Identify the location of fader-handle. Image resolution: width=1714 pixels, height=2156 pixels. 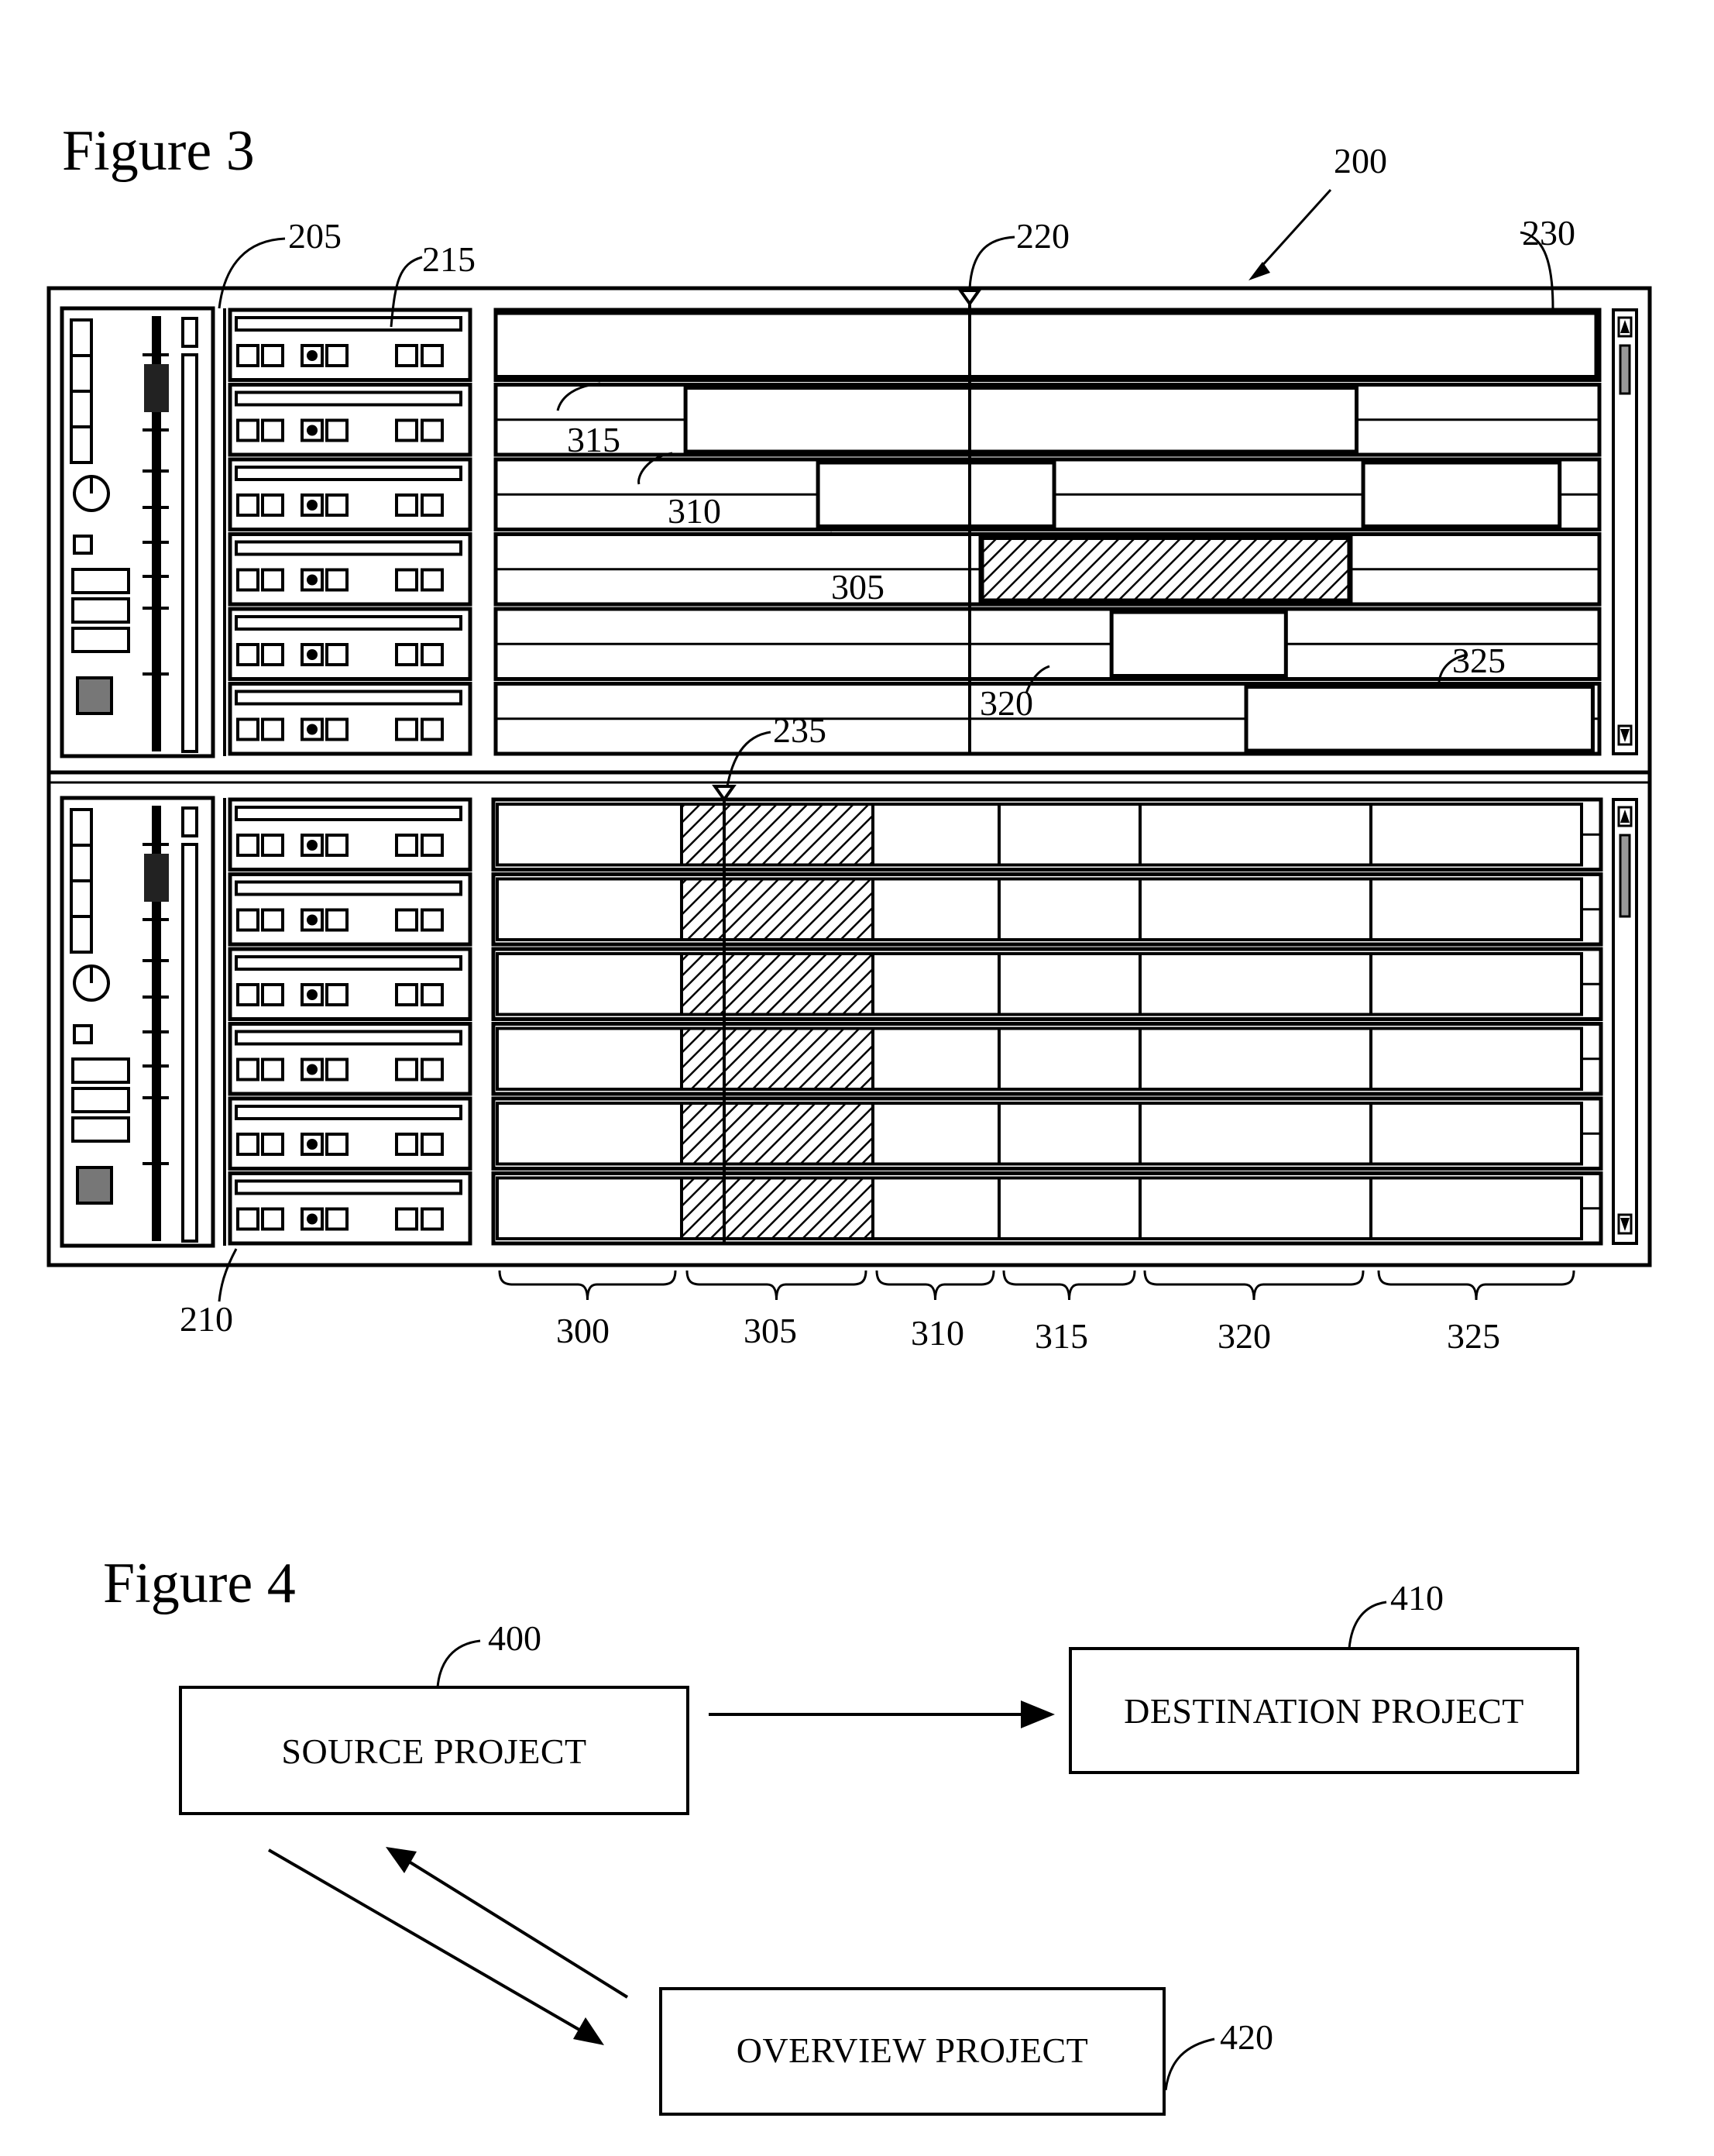
(156, 878).